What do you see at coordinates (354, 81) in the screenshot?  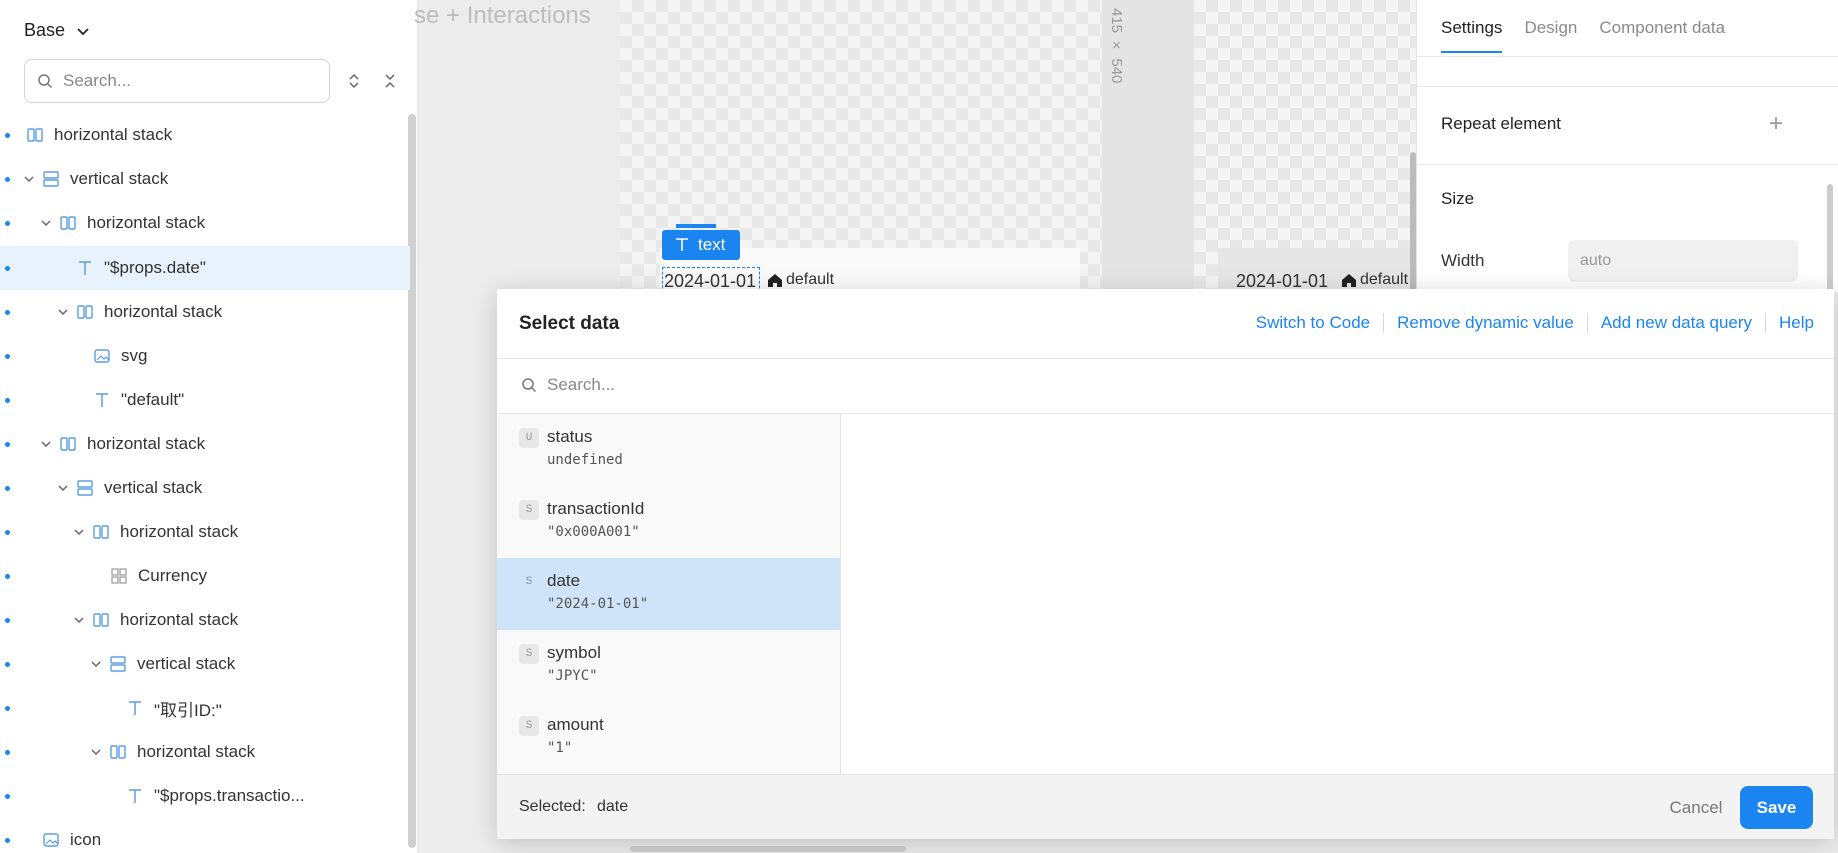 I see `expand-all-icon` at bounding box center [354, 81].